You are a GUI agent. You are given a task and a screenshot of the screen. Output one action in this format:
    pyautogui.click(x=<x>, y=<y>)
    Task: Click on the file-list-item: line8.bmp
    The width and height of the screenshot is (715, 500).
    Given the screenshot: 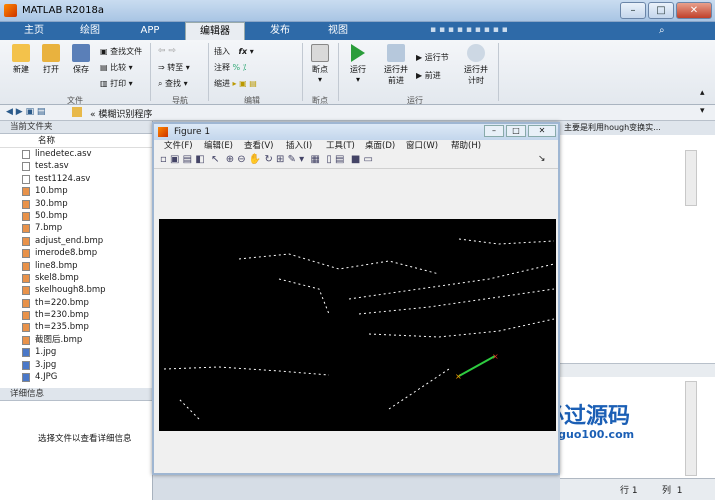 What is the action you would take?
    pyautogui.click(x=76, y=266)
    